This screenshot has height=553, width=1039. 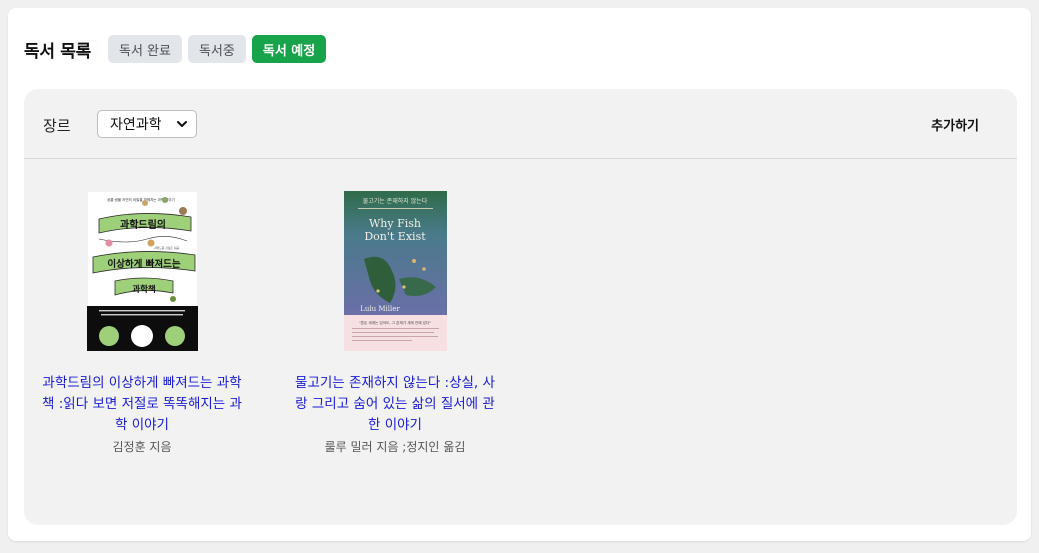 I want to click on book-author: 룰루 밀러 지음 ;정지인 옮김, so click(x=395, y=447).